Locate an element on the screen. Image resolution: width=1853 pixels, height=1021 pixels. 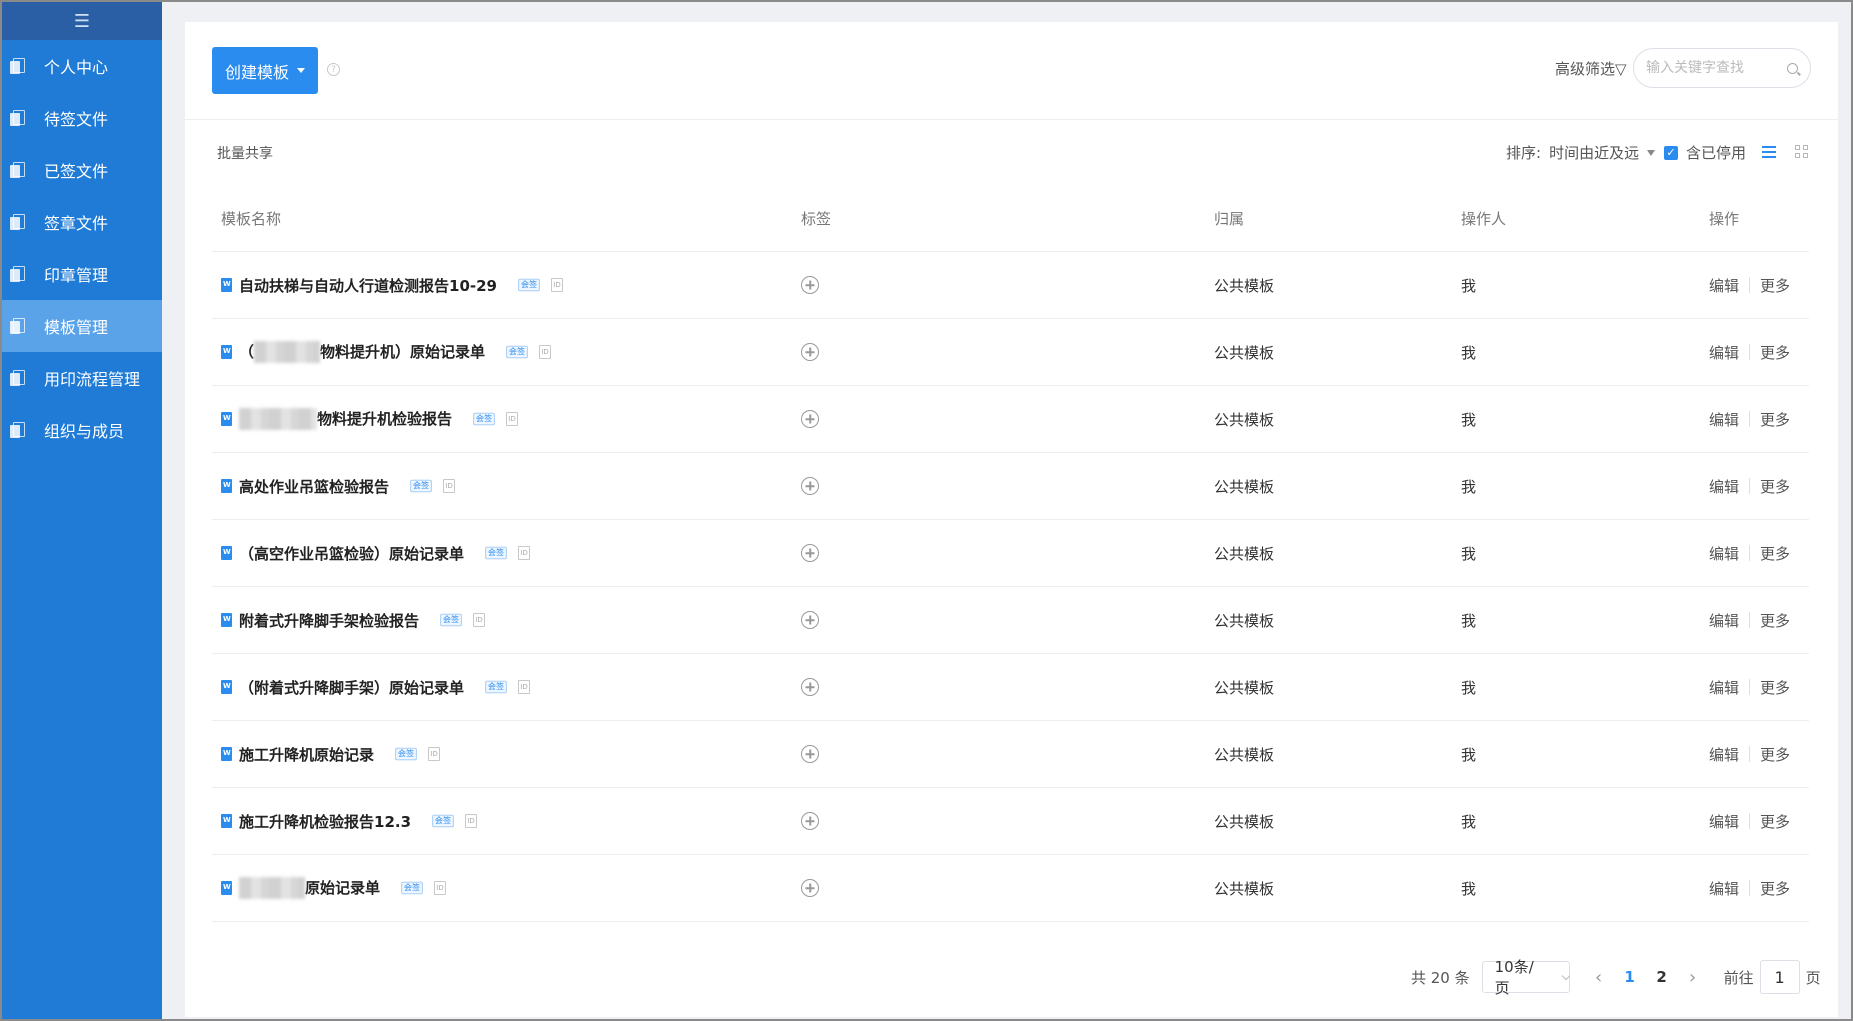
template-name: 原始记录单 is located at coordinates (309, 888).